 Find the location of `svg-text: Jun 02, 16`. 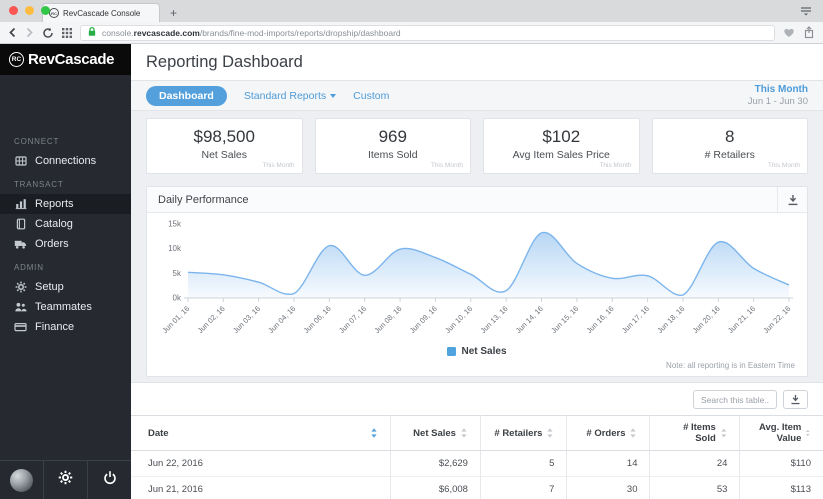

svg-text: Jun 02, 16 is located at coordinates (211, 319).